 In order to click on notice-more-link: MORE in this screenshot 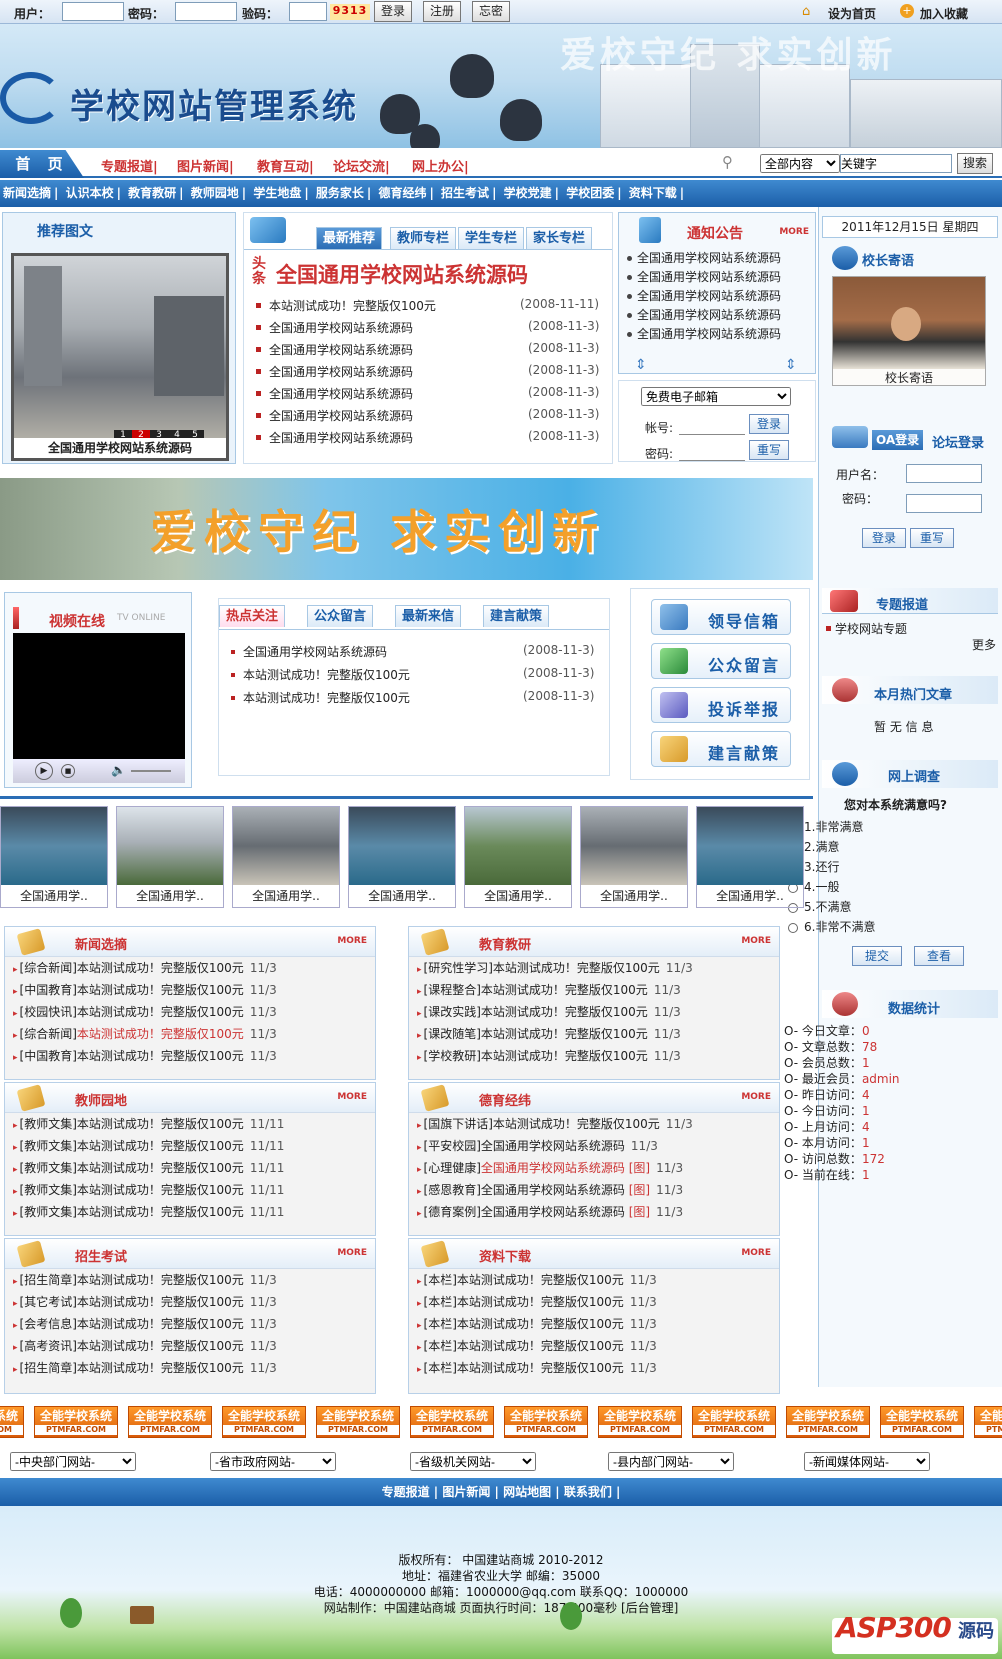, I will do `click(794, 232)`.